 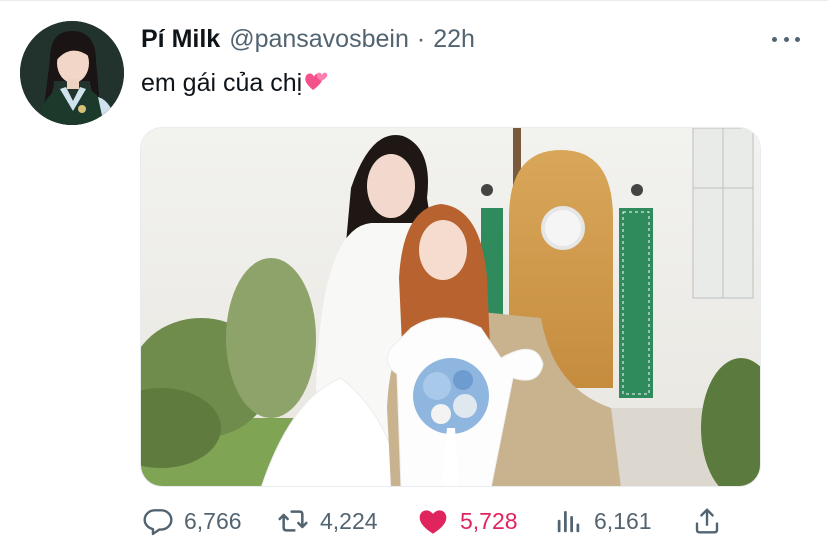 I want to click on reply-button: 6,766, so click(x=192, y=521).